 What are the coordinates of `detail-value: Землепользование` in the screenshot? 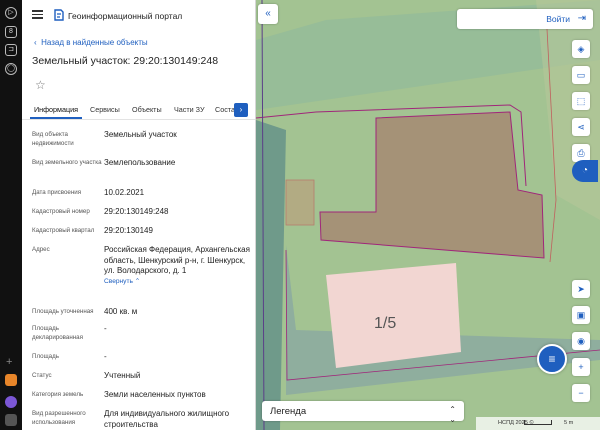 It's located at (140, 162).